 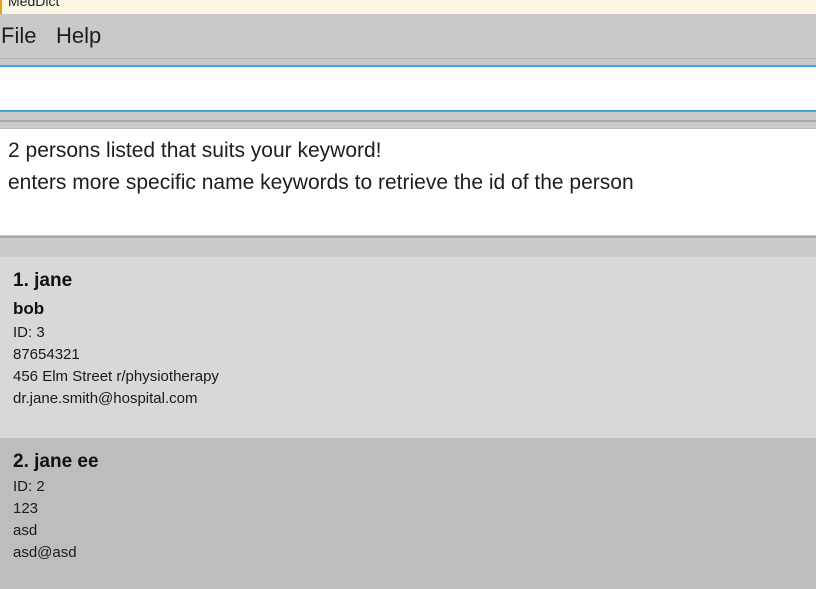 I want to click on person-address: 456 Elm Street r/physiotherapy, so click(x=116, y=376).